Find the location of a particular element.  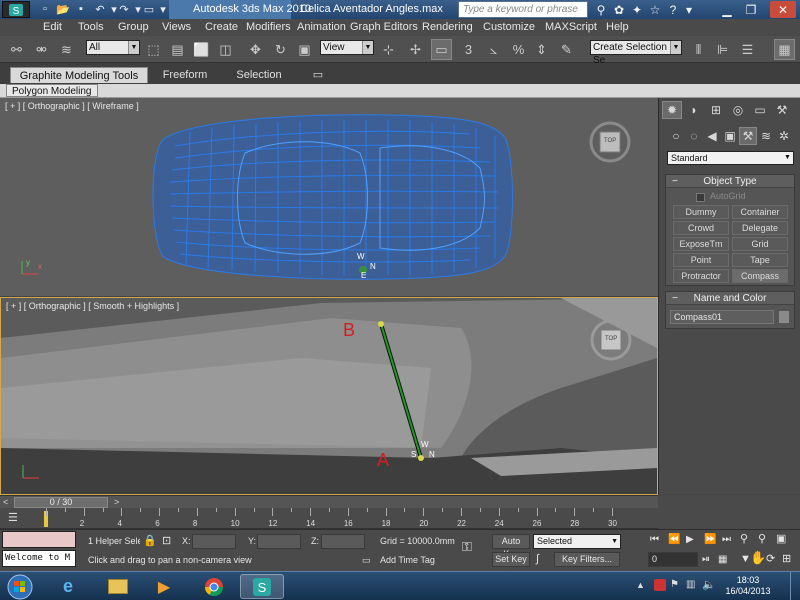

tab-freeform: Freeform is located at coordinates (185, 75).